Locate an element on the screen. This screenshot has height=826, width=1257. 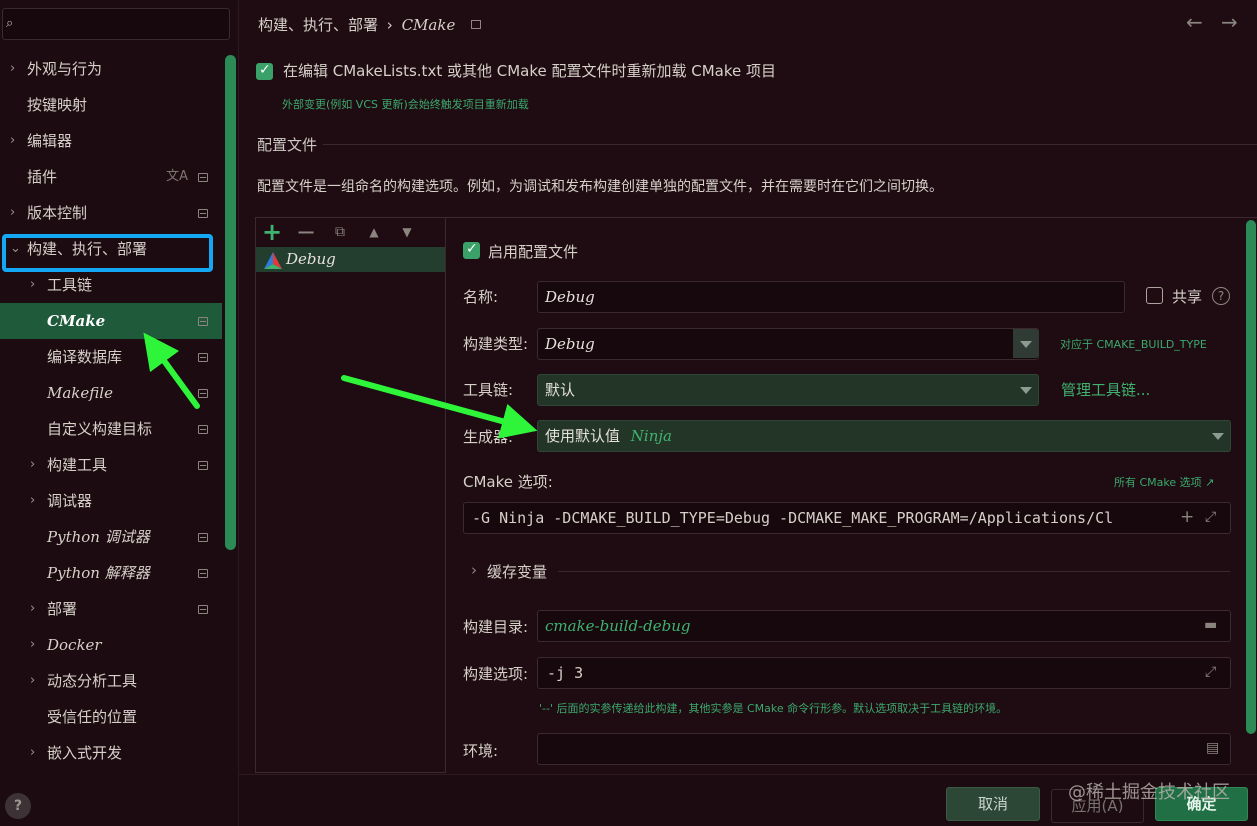
build-type-label: 构建类型: is located at coordinates (496, 344).